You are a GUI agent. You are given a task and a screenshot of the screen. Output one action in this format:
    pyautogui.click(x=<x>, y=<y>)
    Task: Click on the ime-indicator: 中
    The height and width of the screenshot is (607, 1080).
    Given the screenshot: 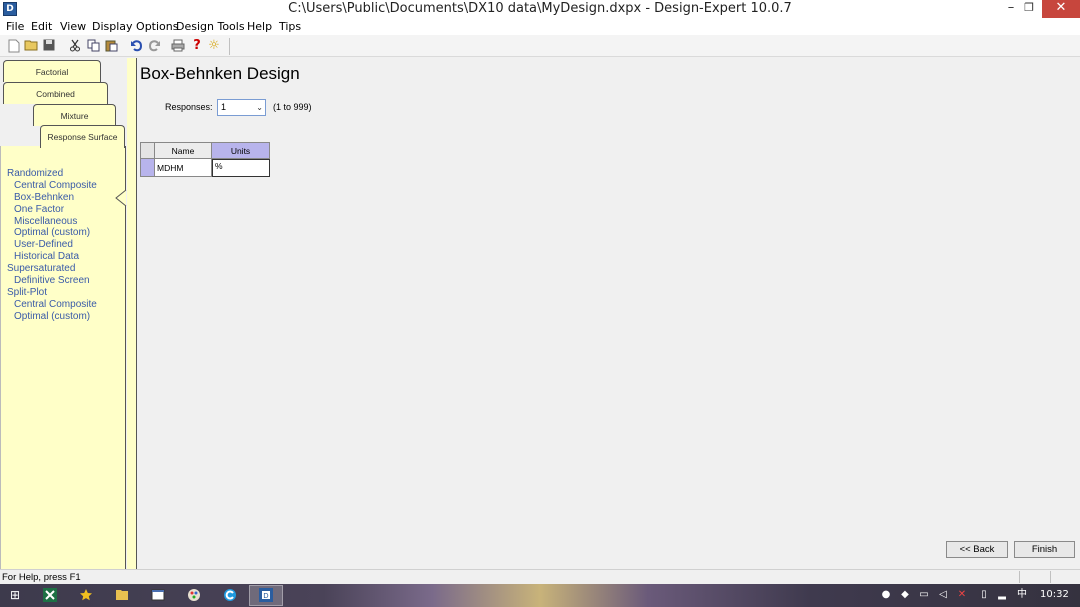 What is the action you would take?
    pyautogui.click(x=1022, y=595)
    